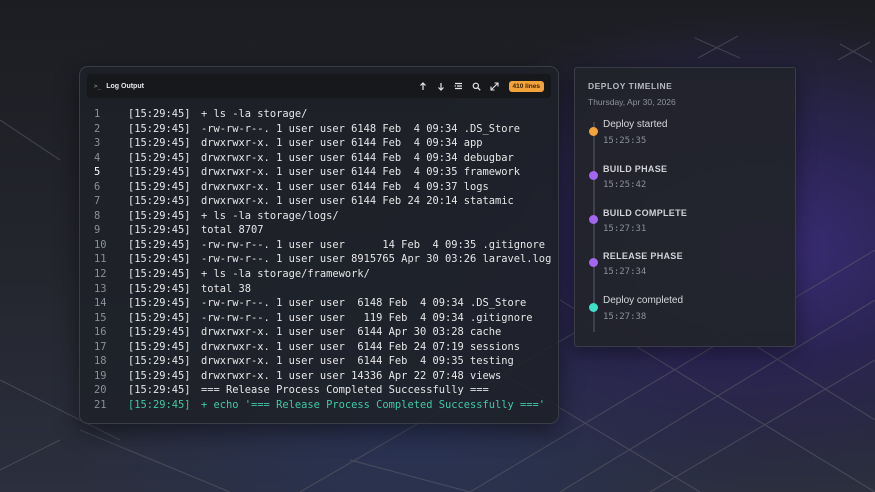 Image resolution: width=875 pixels, height=492 pixels. What do you see at coordinates (97, 230) in the screenshot?
I see `line-number: 9` at bounding box center [97, 230].